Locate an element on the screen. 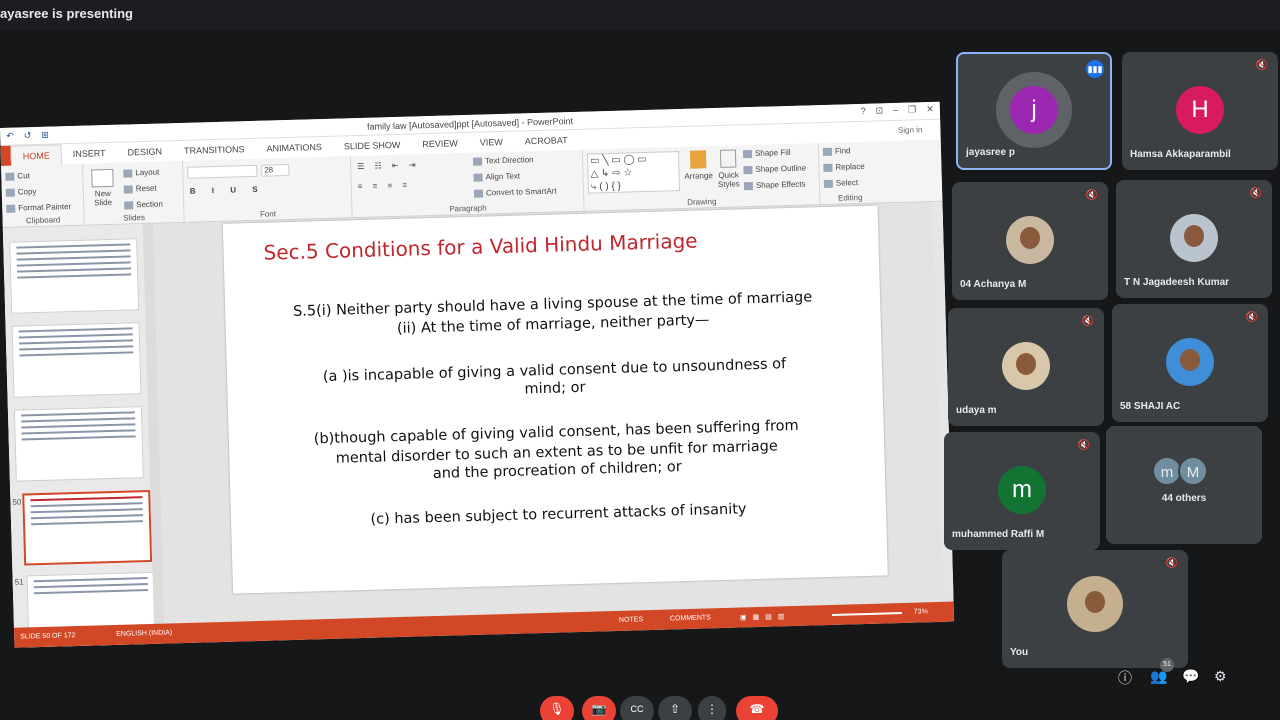 This screenshot has height=720, width=1280. avatar: m is located at coordinates (1022, 490).